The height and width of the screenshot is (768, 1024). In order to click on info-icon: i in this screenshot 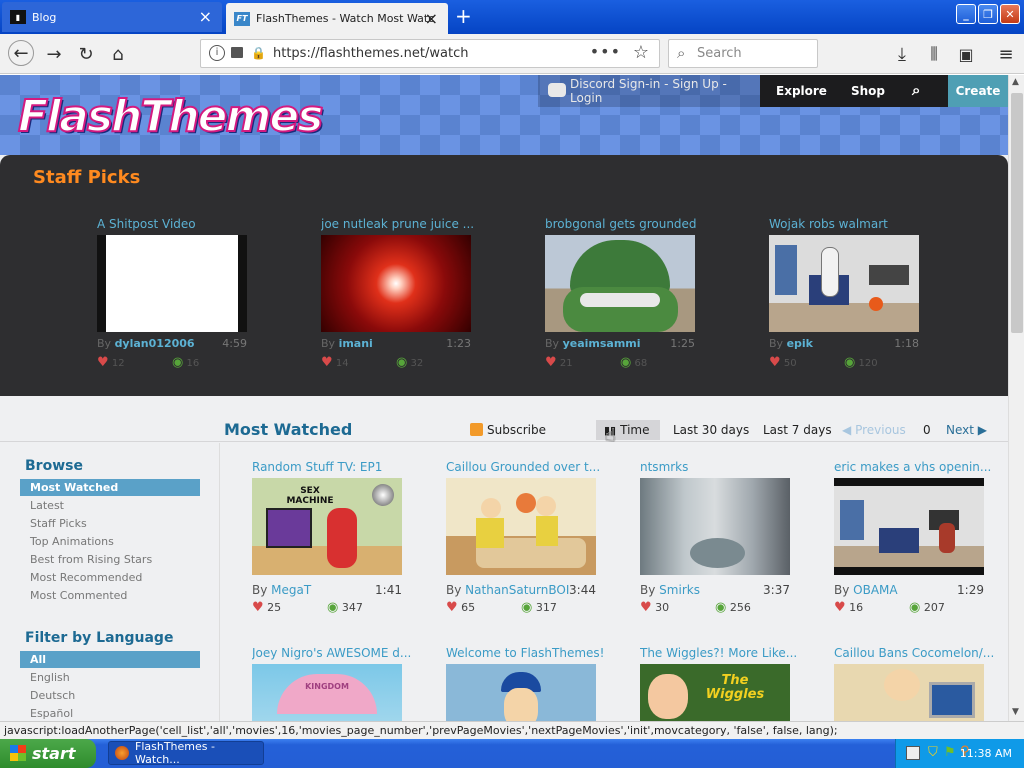, I will do `click(217, 53)`.